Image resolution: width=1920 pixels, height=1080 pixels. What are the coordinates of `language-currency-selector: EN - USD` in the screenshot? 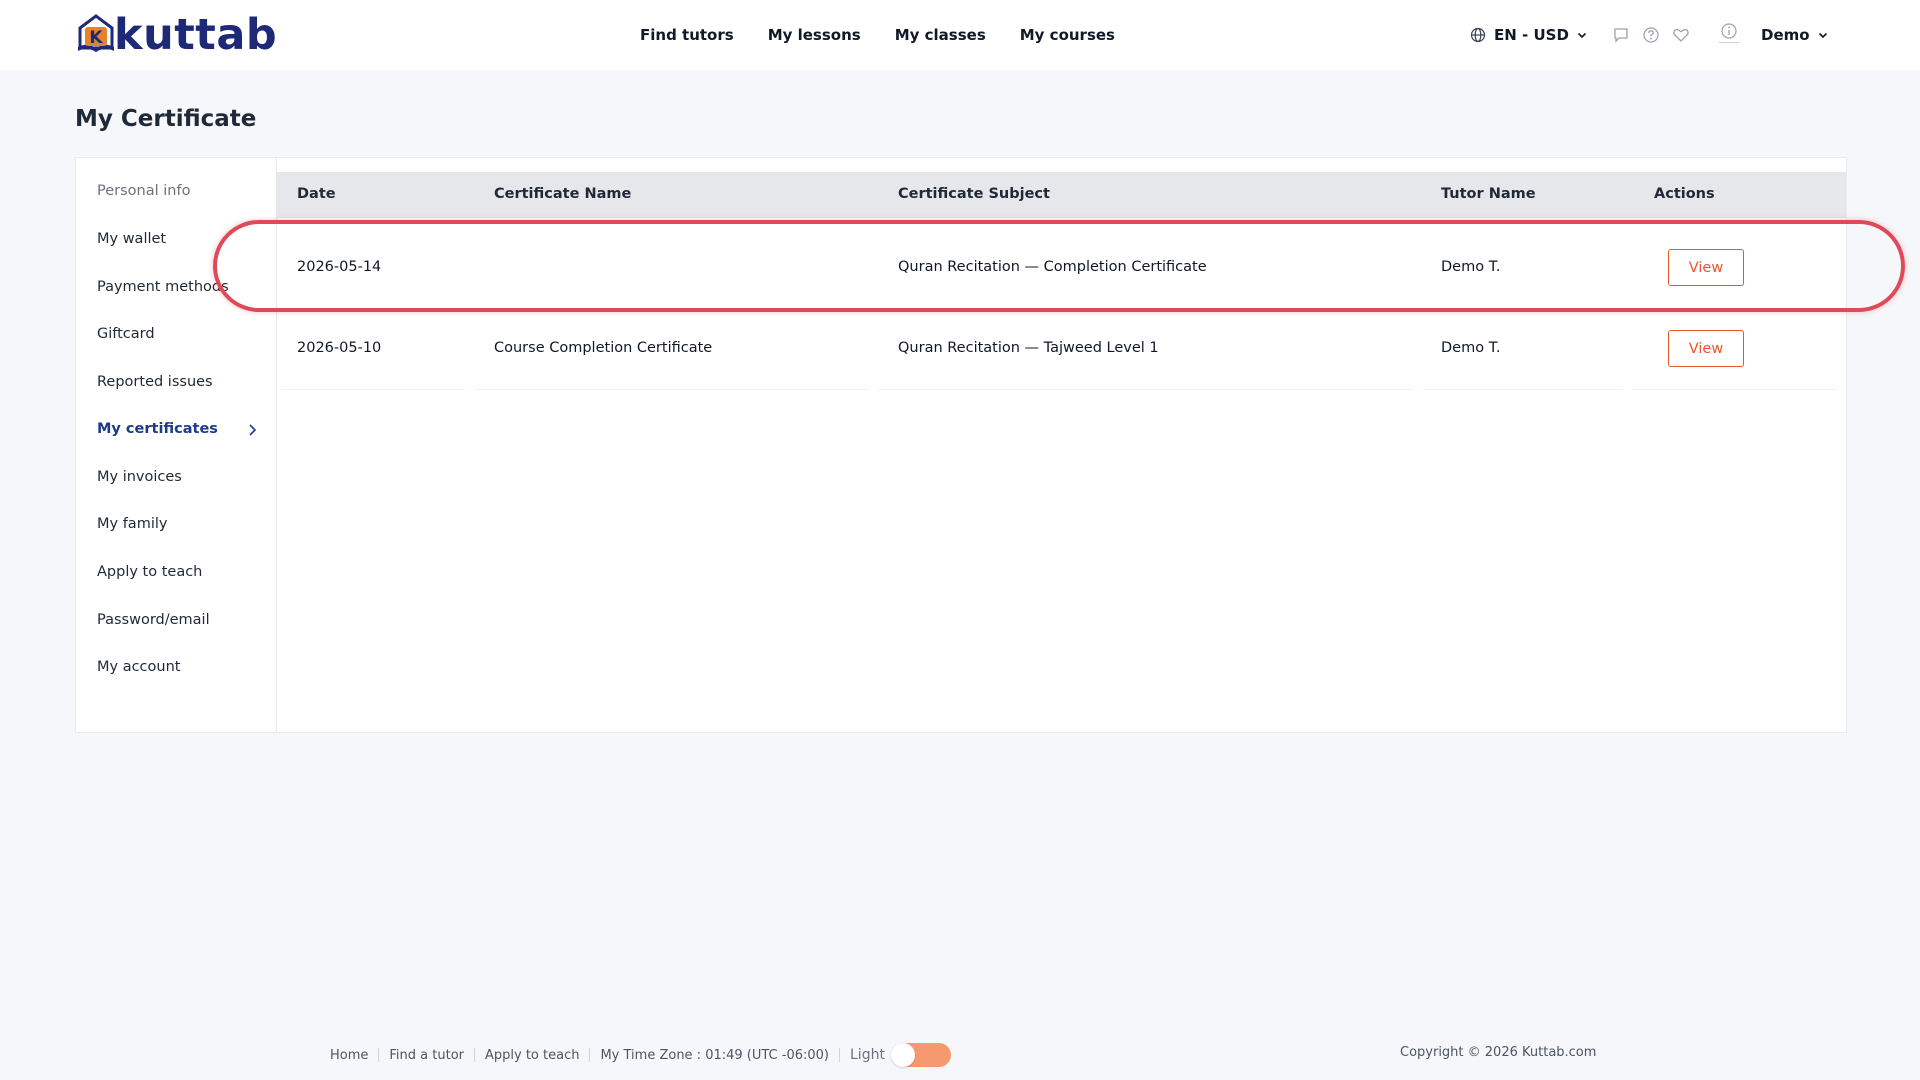 It's located at (1528, 35).